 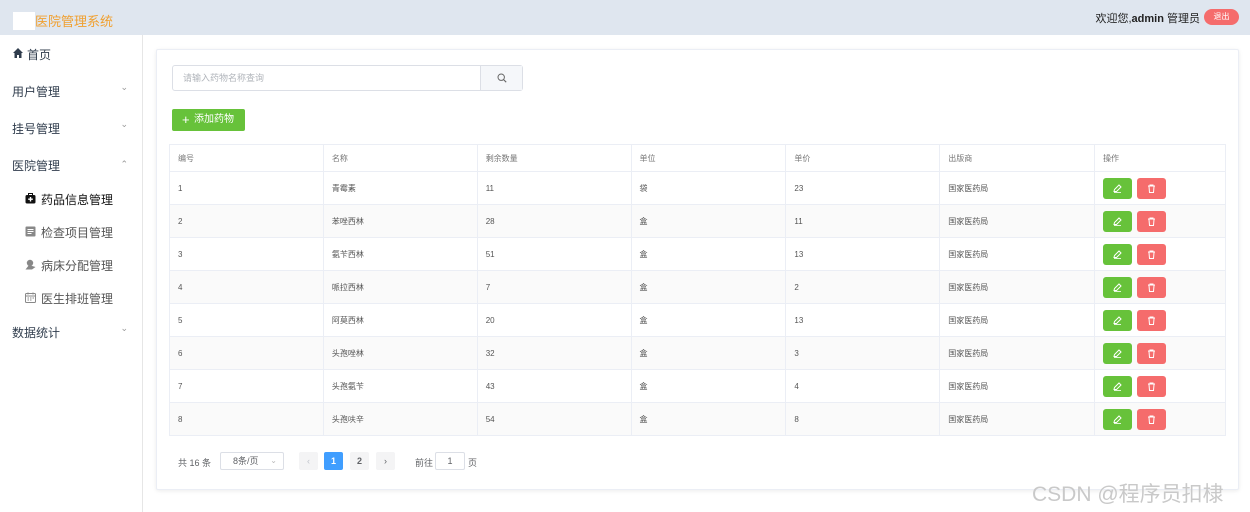 What do you see at coordinates (246, 254) in the screenshot?
I see `cell-id: 3` at bounding box center [246, 254].